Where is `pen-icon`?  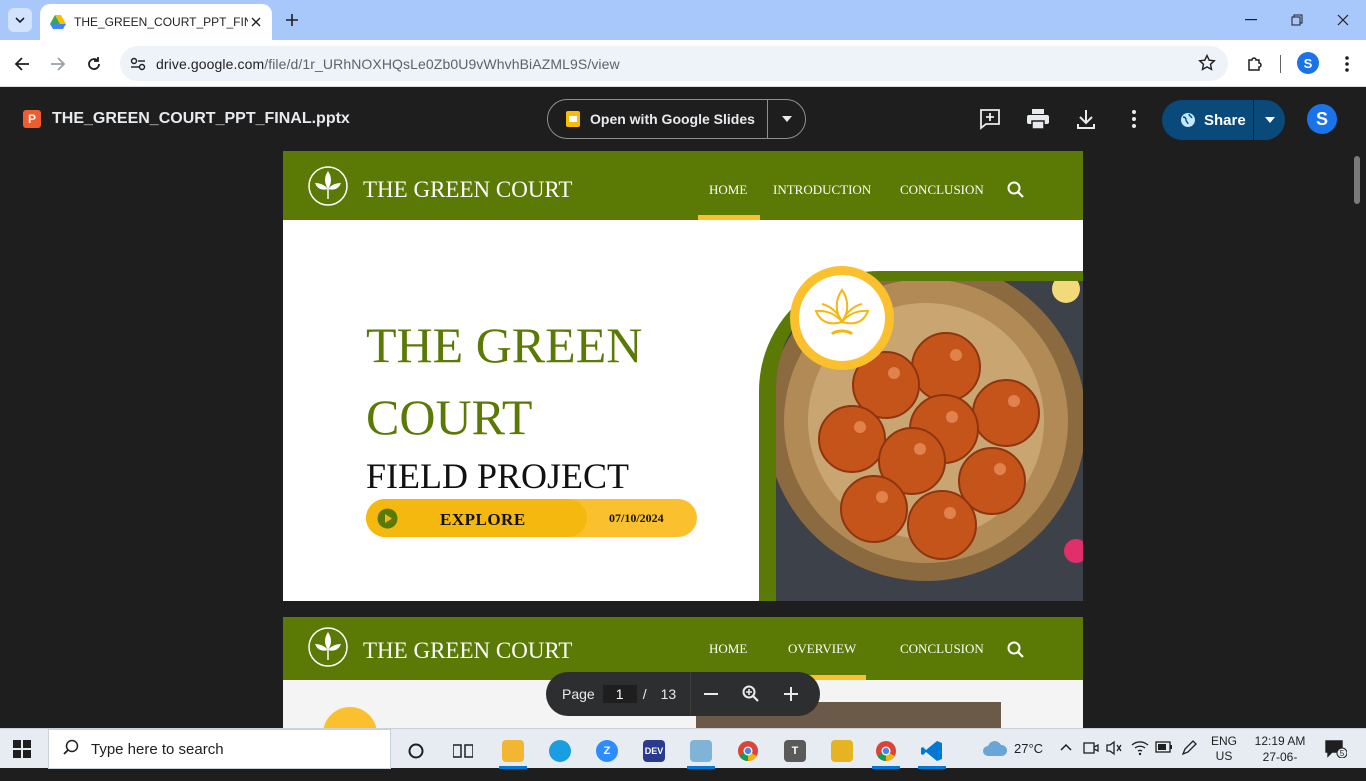
pen-icon is located at coordinates (1189, 750).